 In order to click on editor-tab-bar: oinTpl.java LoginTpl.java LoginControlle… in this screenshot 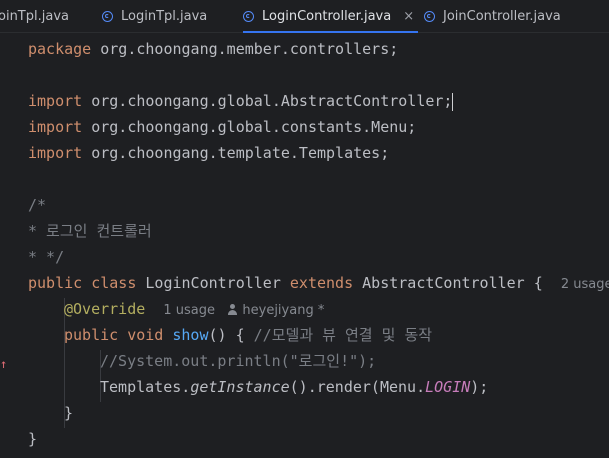, I will do `click(304, 16)`.